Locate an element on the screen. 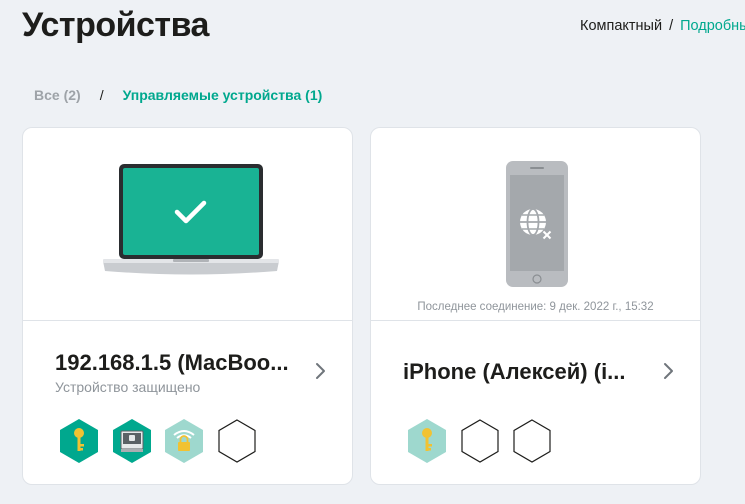  device-status: Устройство защищено is located at coordinates (128, 387).